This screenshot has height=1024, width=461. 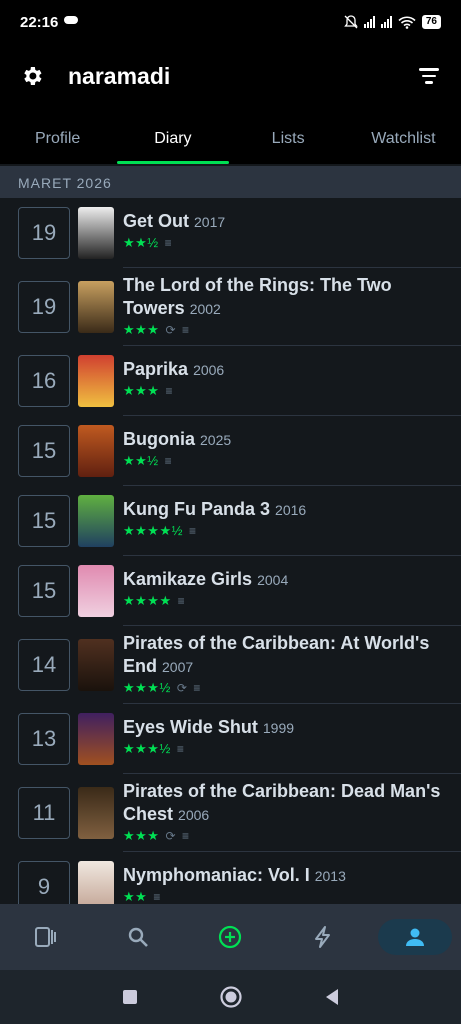 I want to click on film-year: 2017, so click(x=210, y=222).